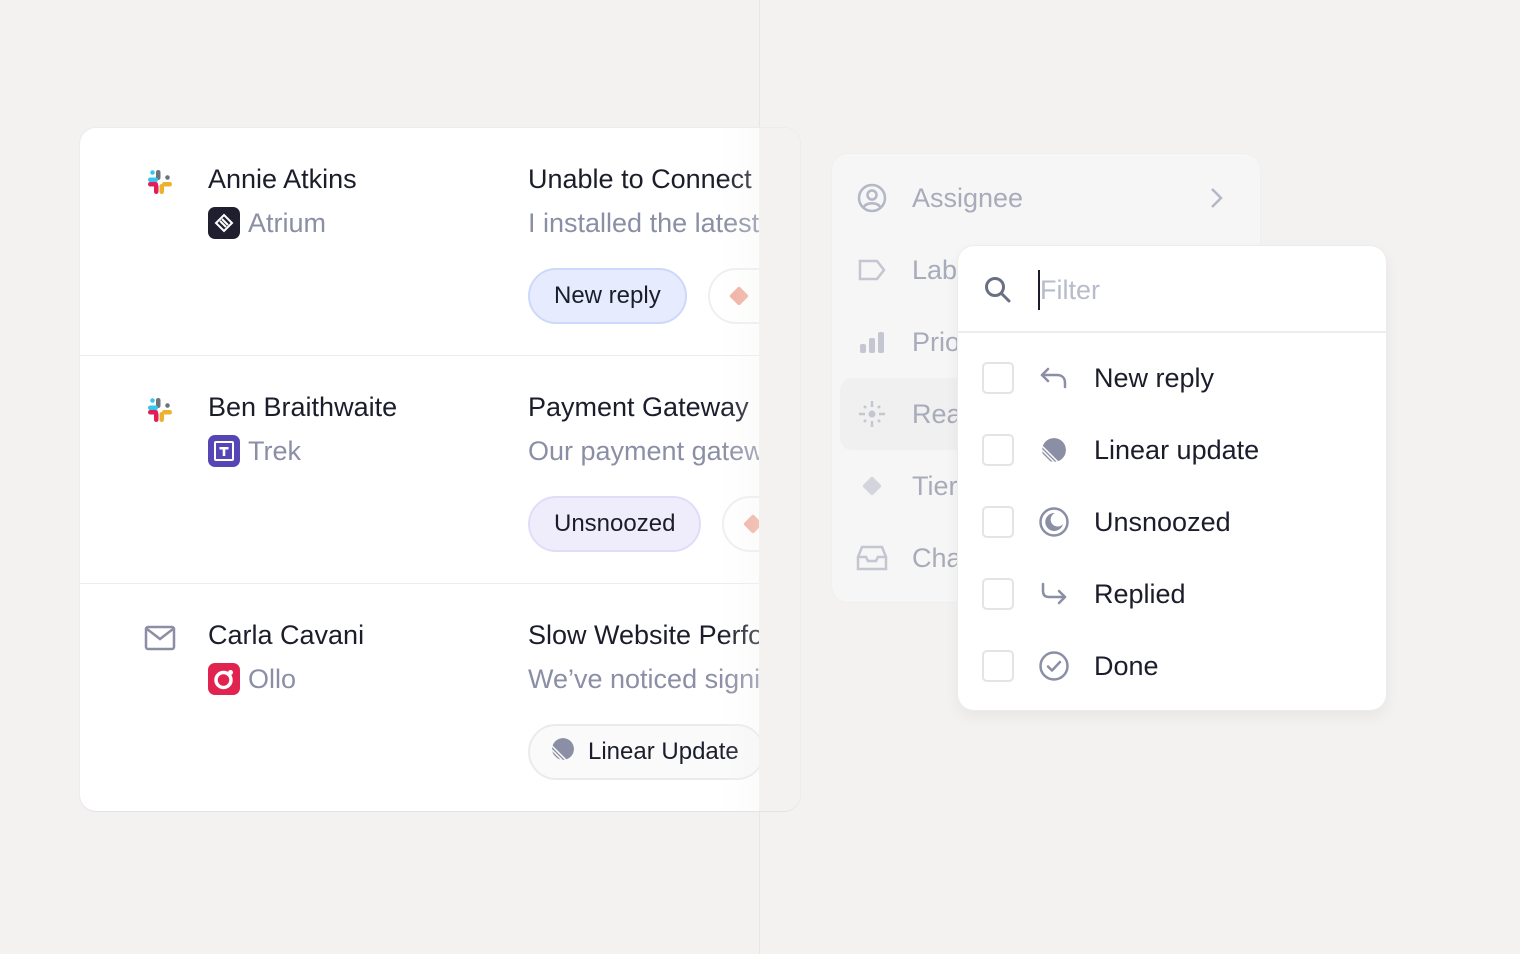  Describe the element at coordinates (872, 342) in the screenshot. I see `priority-bars-icon` at that location.